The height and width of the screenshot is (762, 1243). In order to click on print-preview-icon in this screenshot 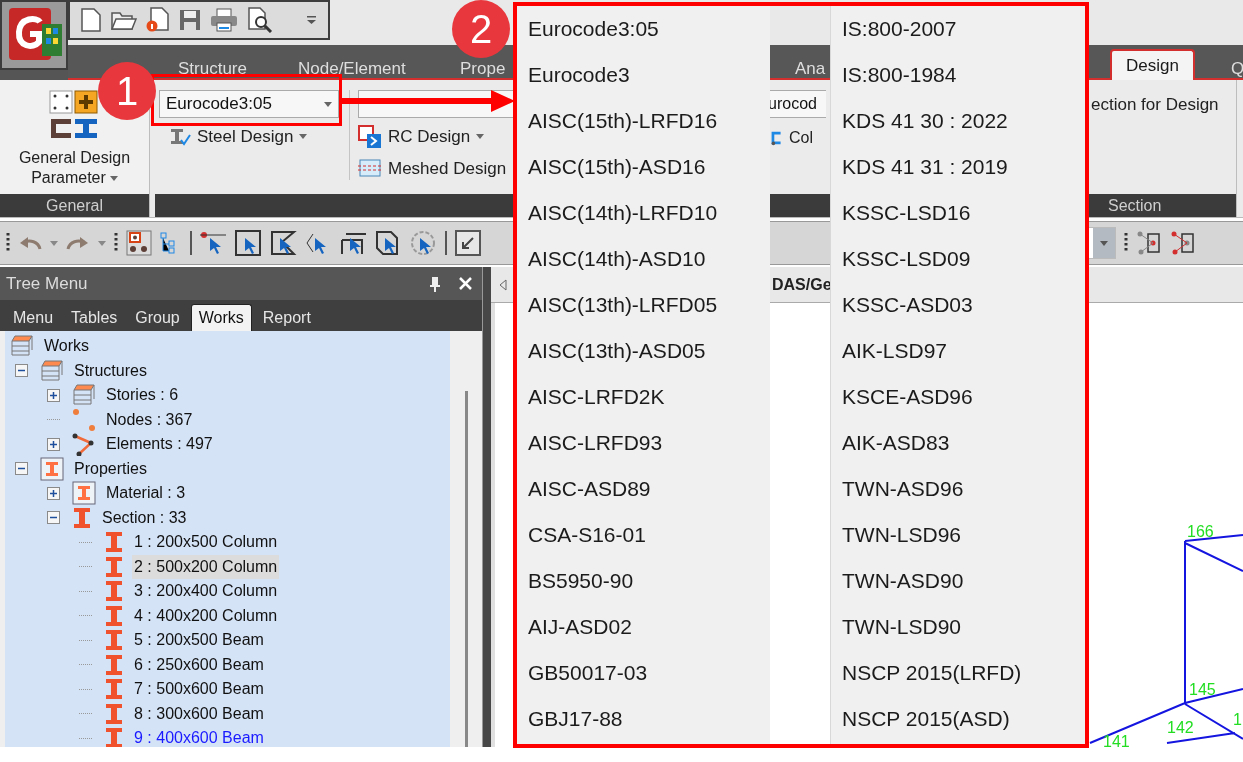, I will do `click(260, 20)`.